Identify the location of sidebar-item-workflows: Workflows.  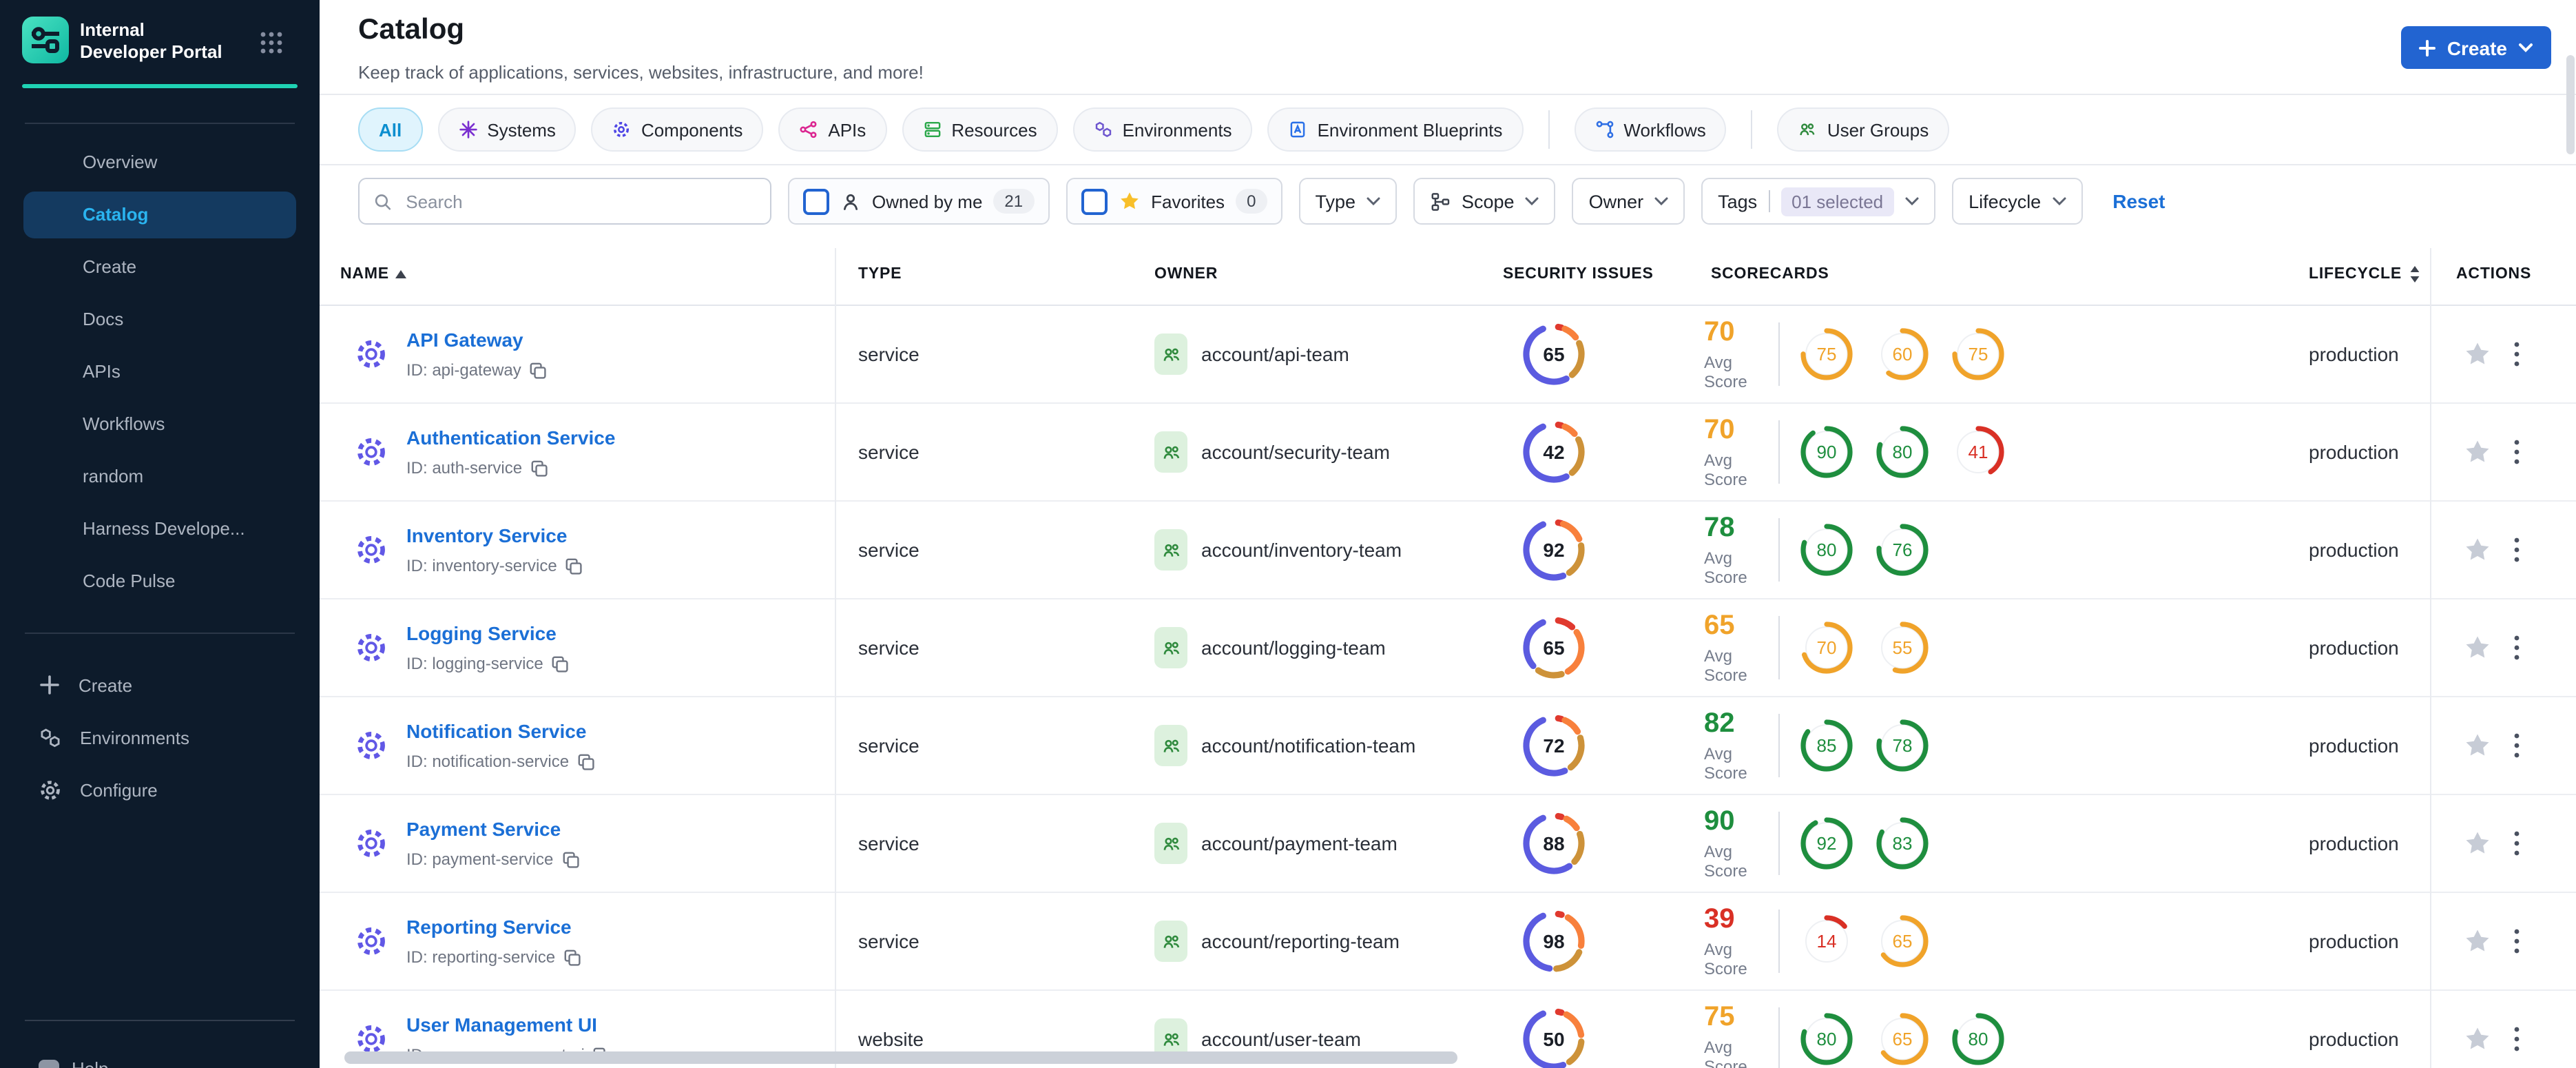
(159, 425).